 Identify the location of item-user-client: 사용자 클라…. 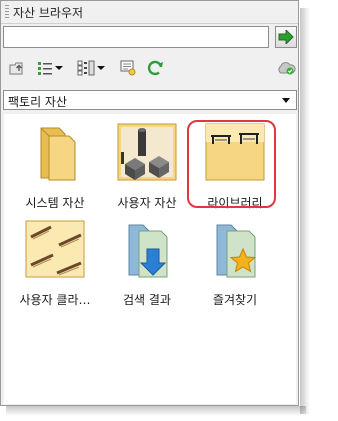
(55, 269).